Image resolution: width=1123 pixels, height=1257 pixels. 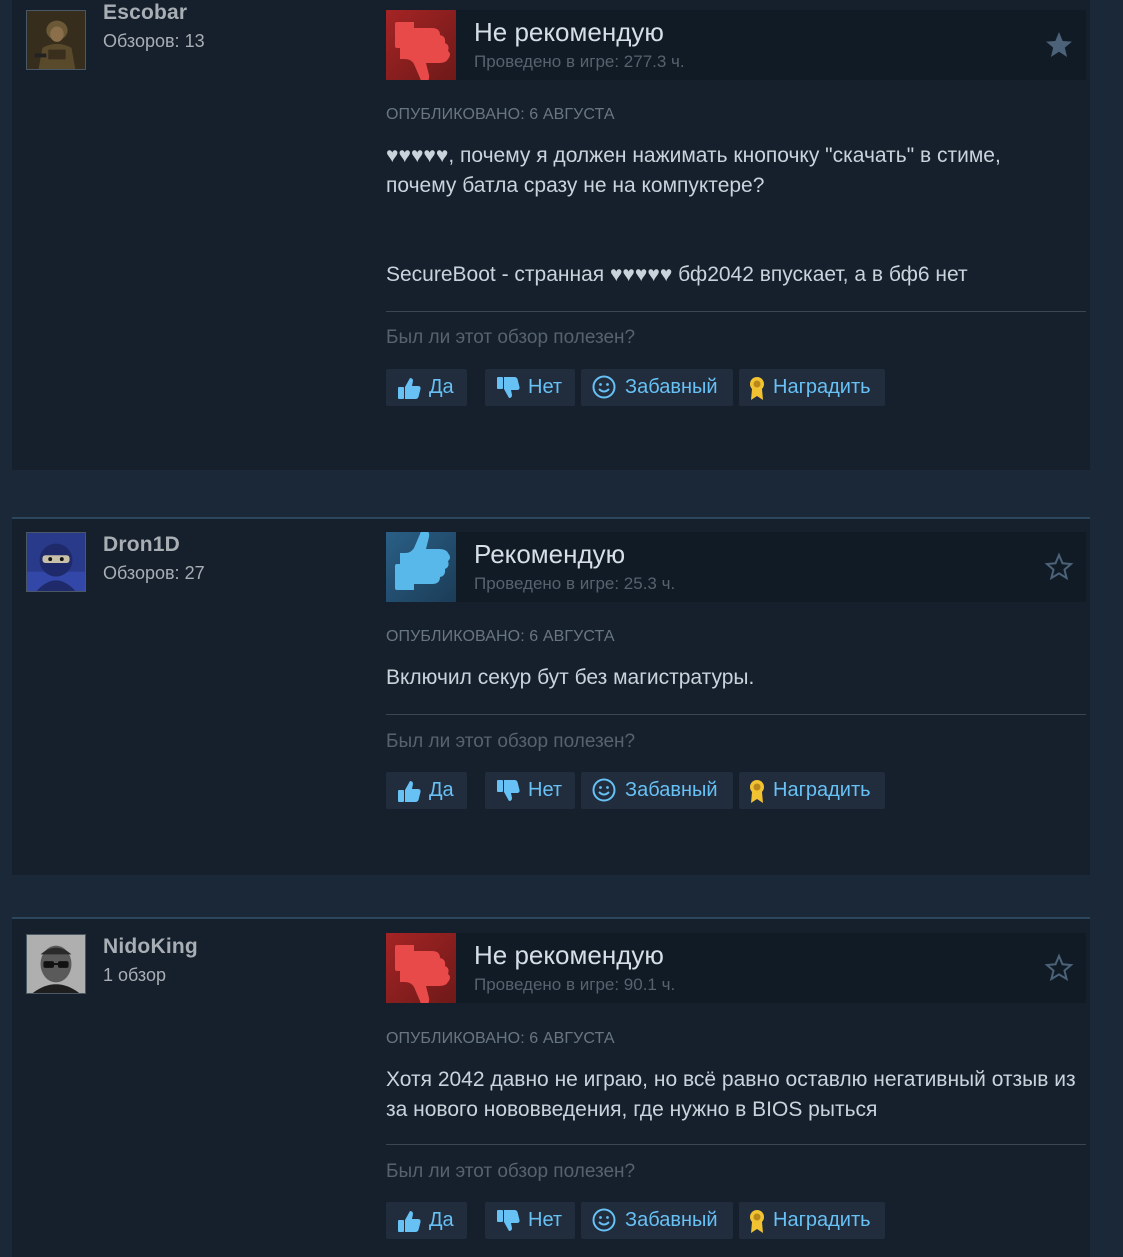 What do you see at coordinates (736, 968) in the screenshot?
I see `verdict-header: Не рекомендую Проведено в игре: 90.1 ч.` at bounding box center [736, 968].